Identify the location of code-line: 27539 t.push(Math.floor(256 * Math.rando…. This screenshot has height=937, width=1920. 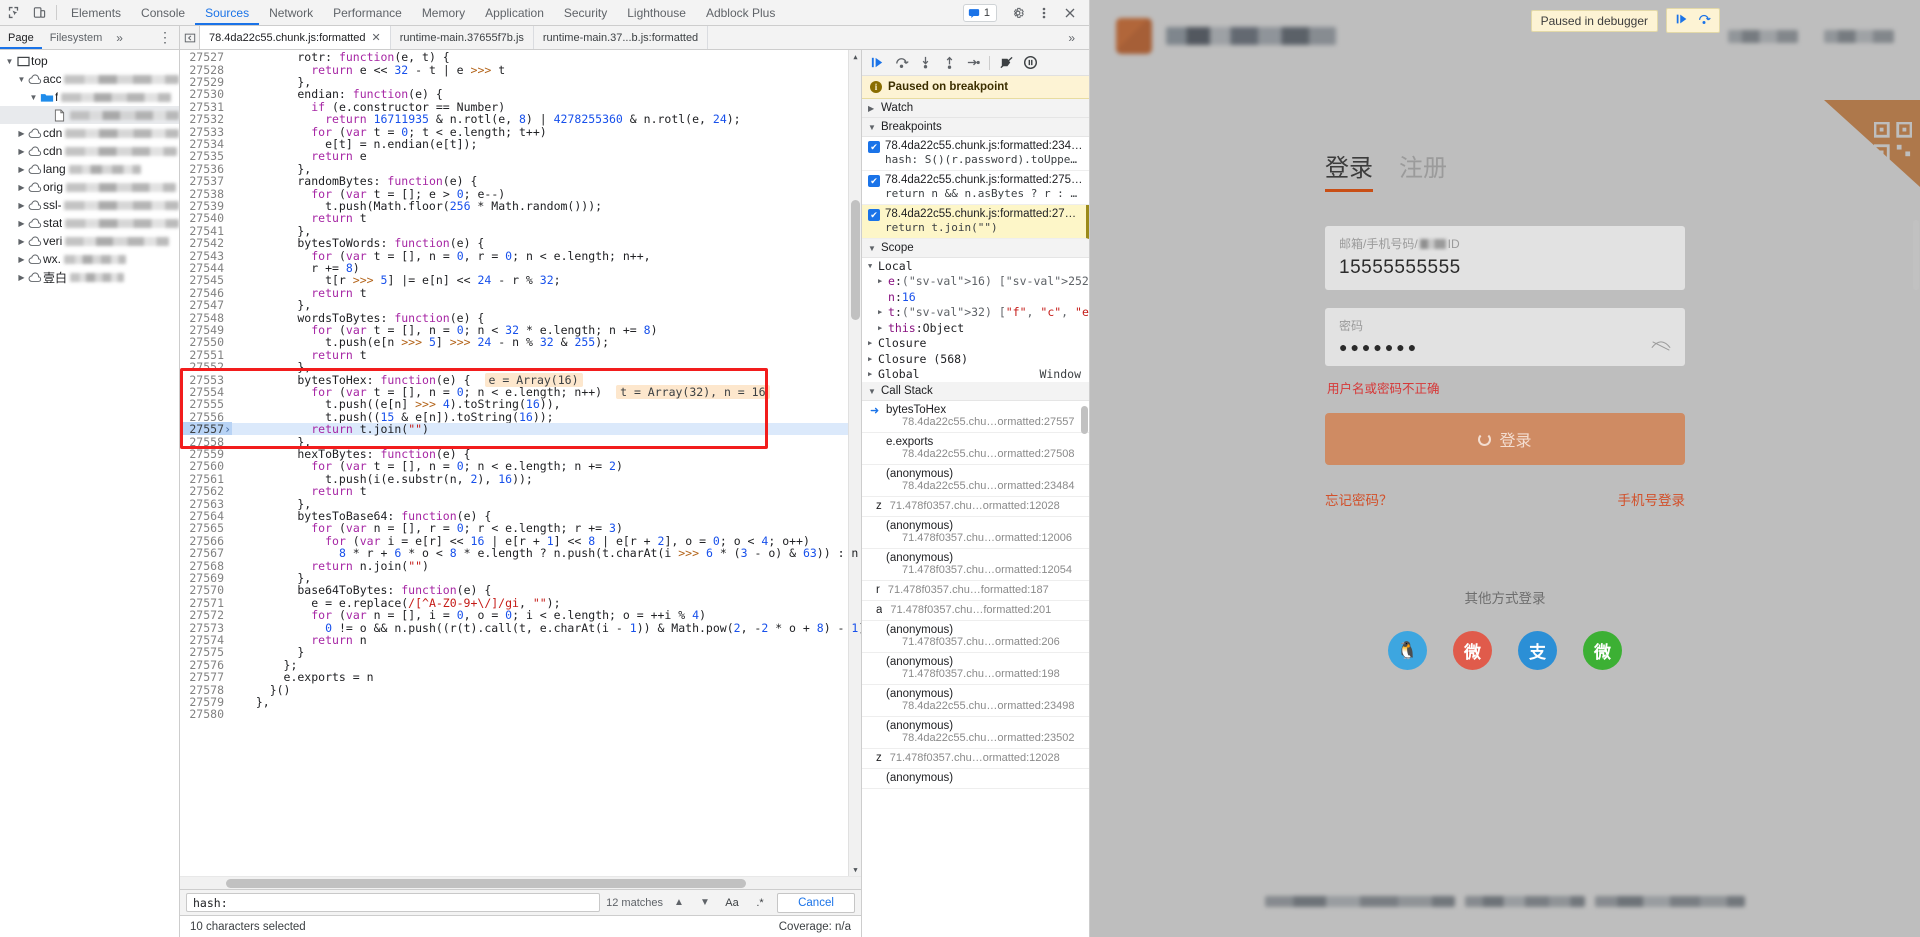
(514, 206).